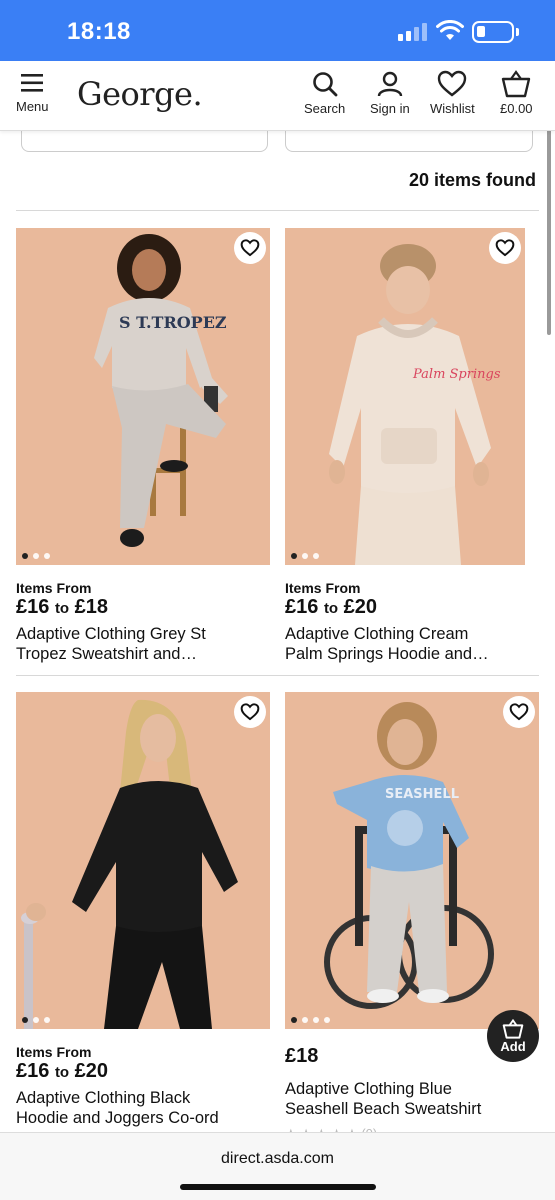 The image size is (555, 1200). I want to click on svg-text: S T.TROPEZ, so click(173, 322).